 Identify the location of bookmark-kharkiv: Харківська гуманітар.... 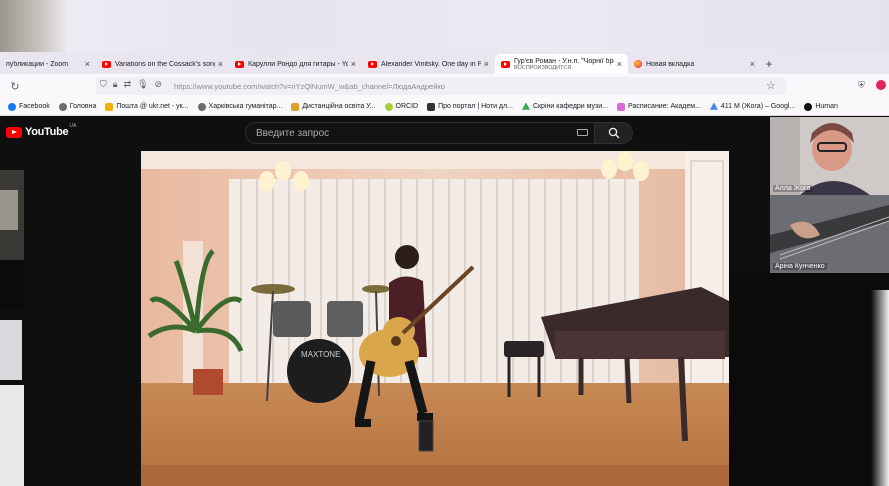
(239, 106).